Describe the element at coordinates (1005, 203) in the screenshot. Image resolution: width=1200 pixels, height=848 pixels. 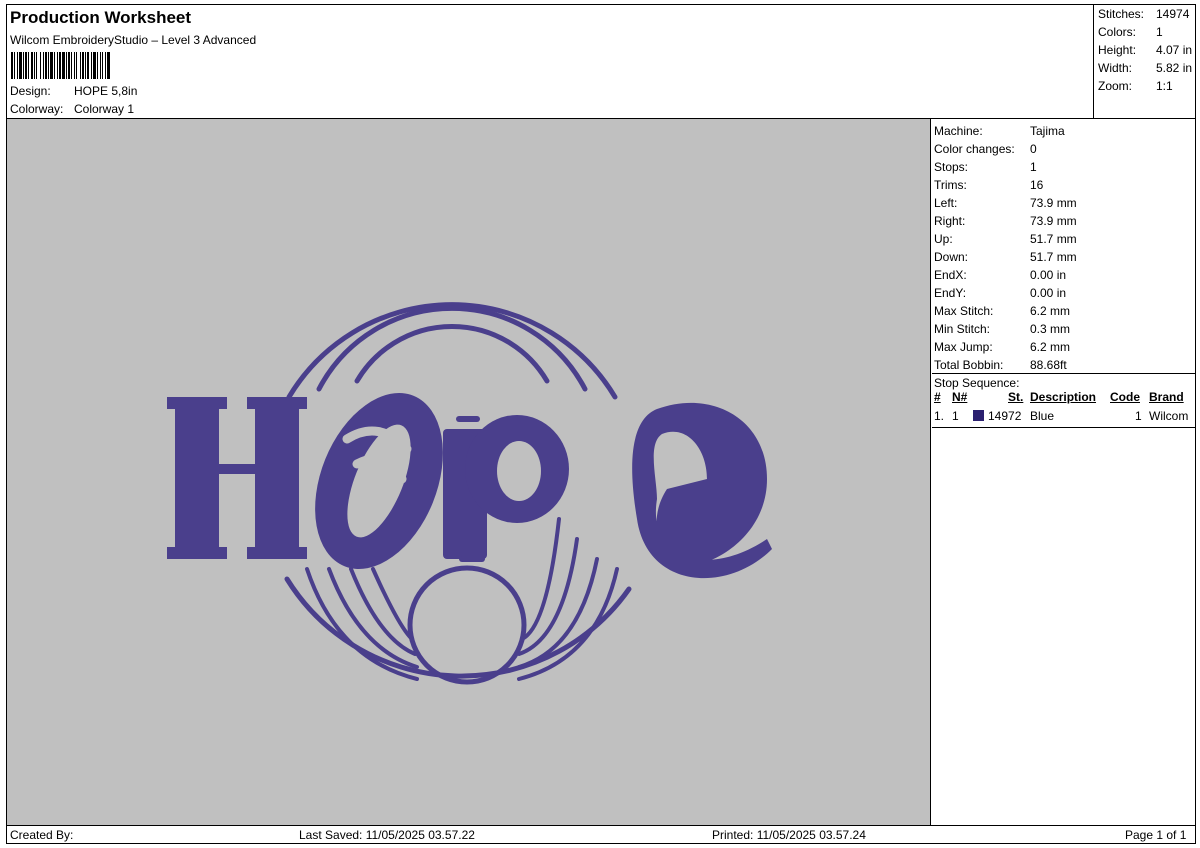
I see `info-left: Left: 73.9 mm` at that location.